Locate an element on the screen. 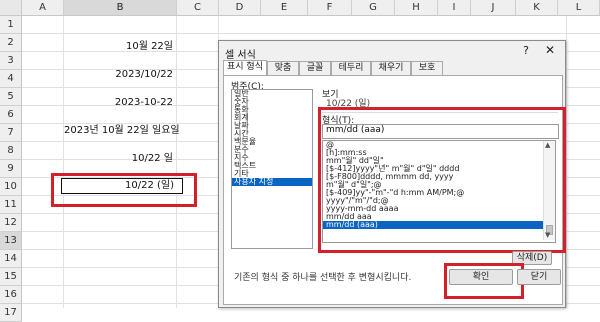 This screenshot has width=600, height=322. column-header-g: G is located at coordinates (373, 8).